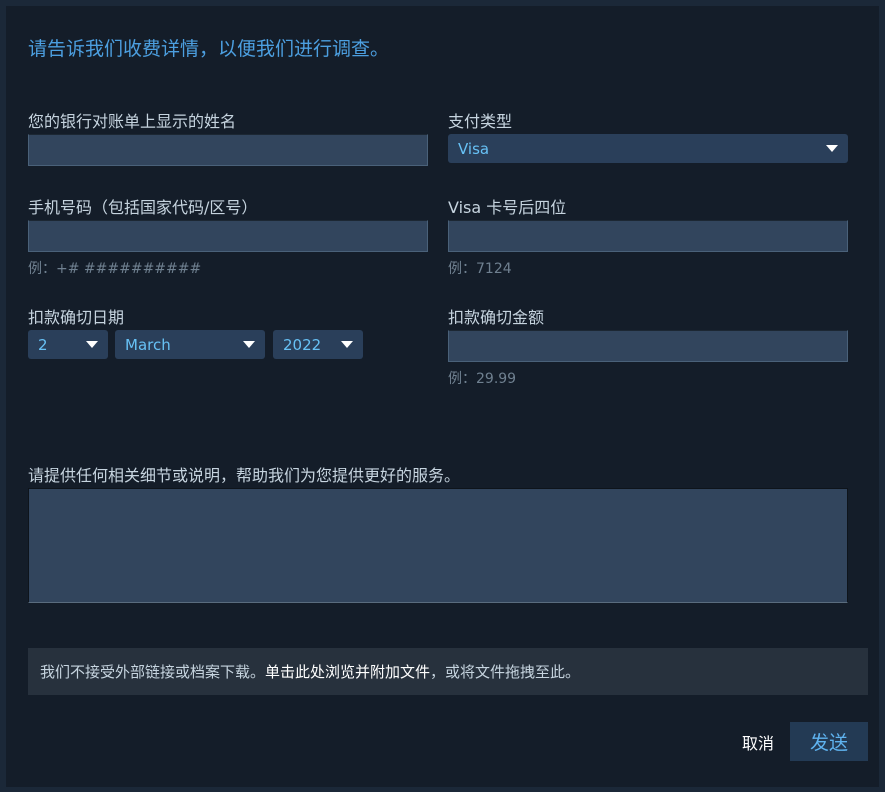 The width and height of the screenshot is (885, 792). I want to click on month-value: March, so click(148, 344).